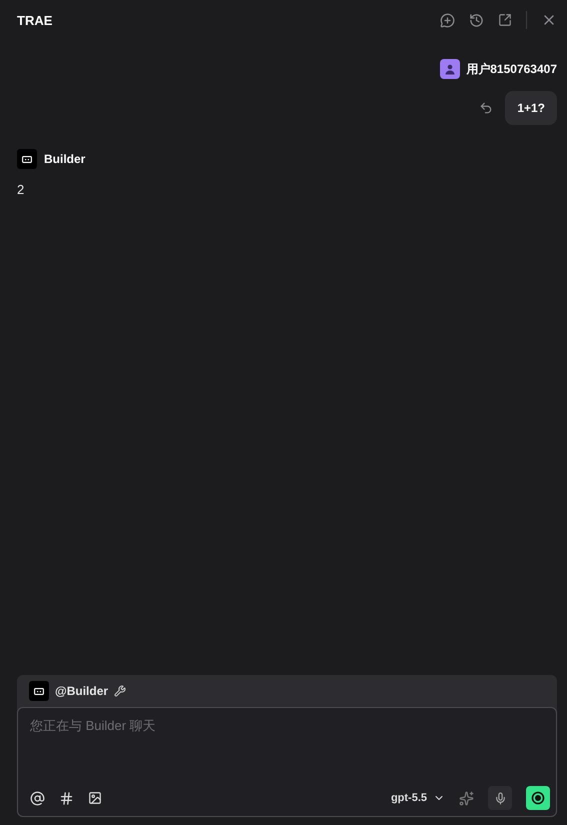  What do you see at coordinates (95, 798) in the screenshot?
I see `image-icon` at bounding box center [95, 798].